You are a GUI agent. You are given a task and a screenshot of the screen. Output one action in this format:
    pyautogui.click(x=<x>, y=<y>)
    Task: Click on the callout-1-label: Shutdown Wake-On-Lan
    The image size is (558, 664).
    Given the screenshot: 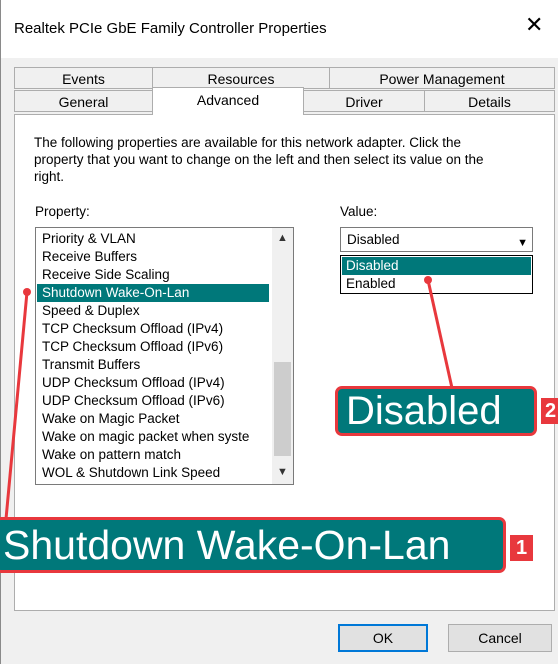 What is the action you would take?
    pyautogui.click(x=253, y=545)
    